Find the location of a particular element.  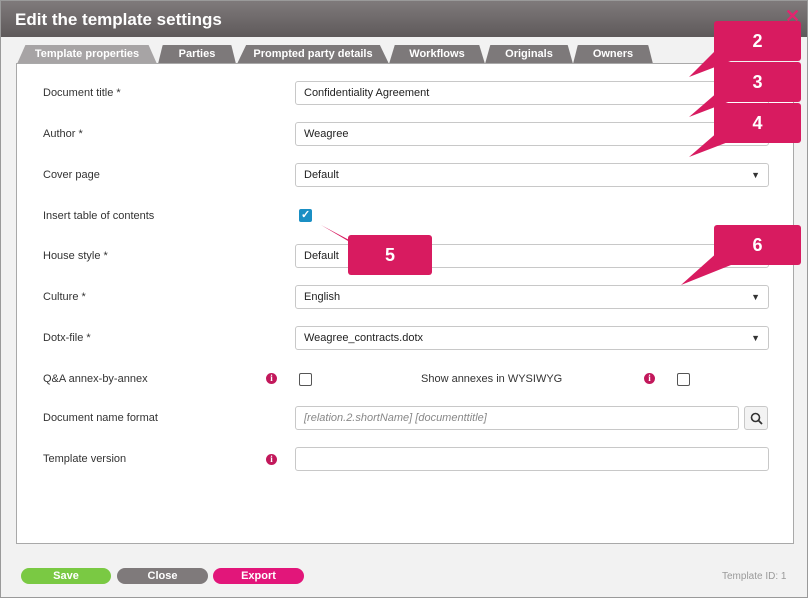

callout-2: 2 is located at coordinates (757, 41).